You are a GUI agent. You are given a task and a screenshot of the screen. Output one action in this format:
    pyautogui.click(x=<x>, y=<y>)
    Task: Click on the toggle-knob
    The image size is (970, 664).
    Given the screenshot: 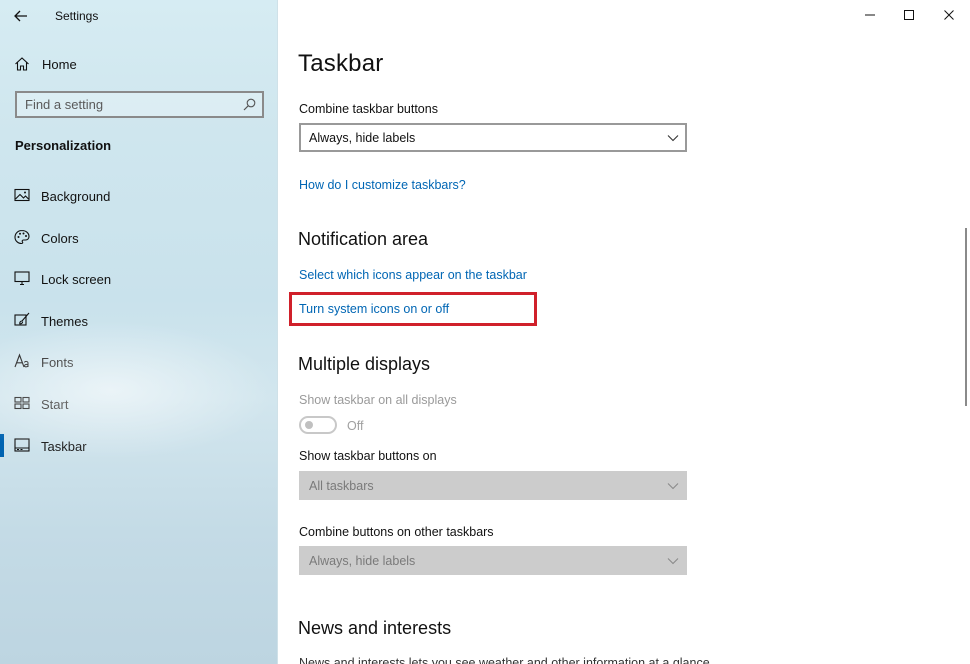 What is the action you would take?
    pyautogui.click(x=309, y=425)
    